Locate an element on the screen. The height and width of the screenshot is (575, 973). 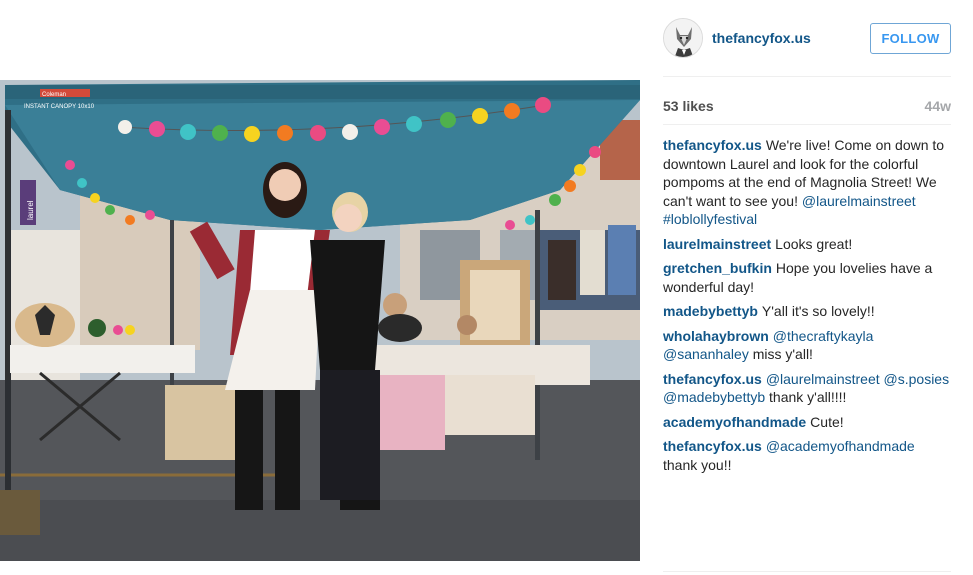
comments-divider is located at coordinates (807, 571).